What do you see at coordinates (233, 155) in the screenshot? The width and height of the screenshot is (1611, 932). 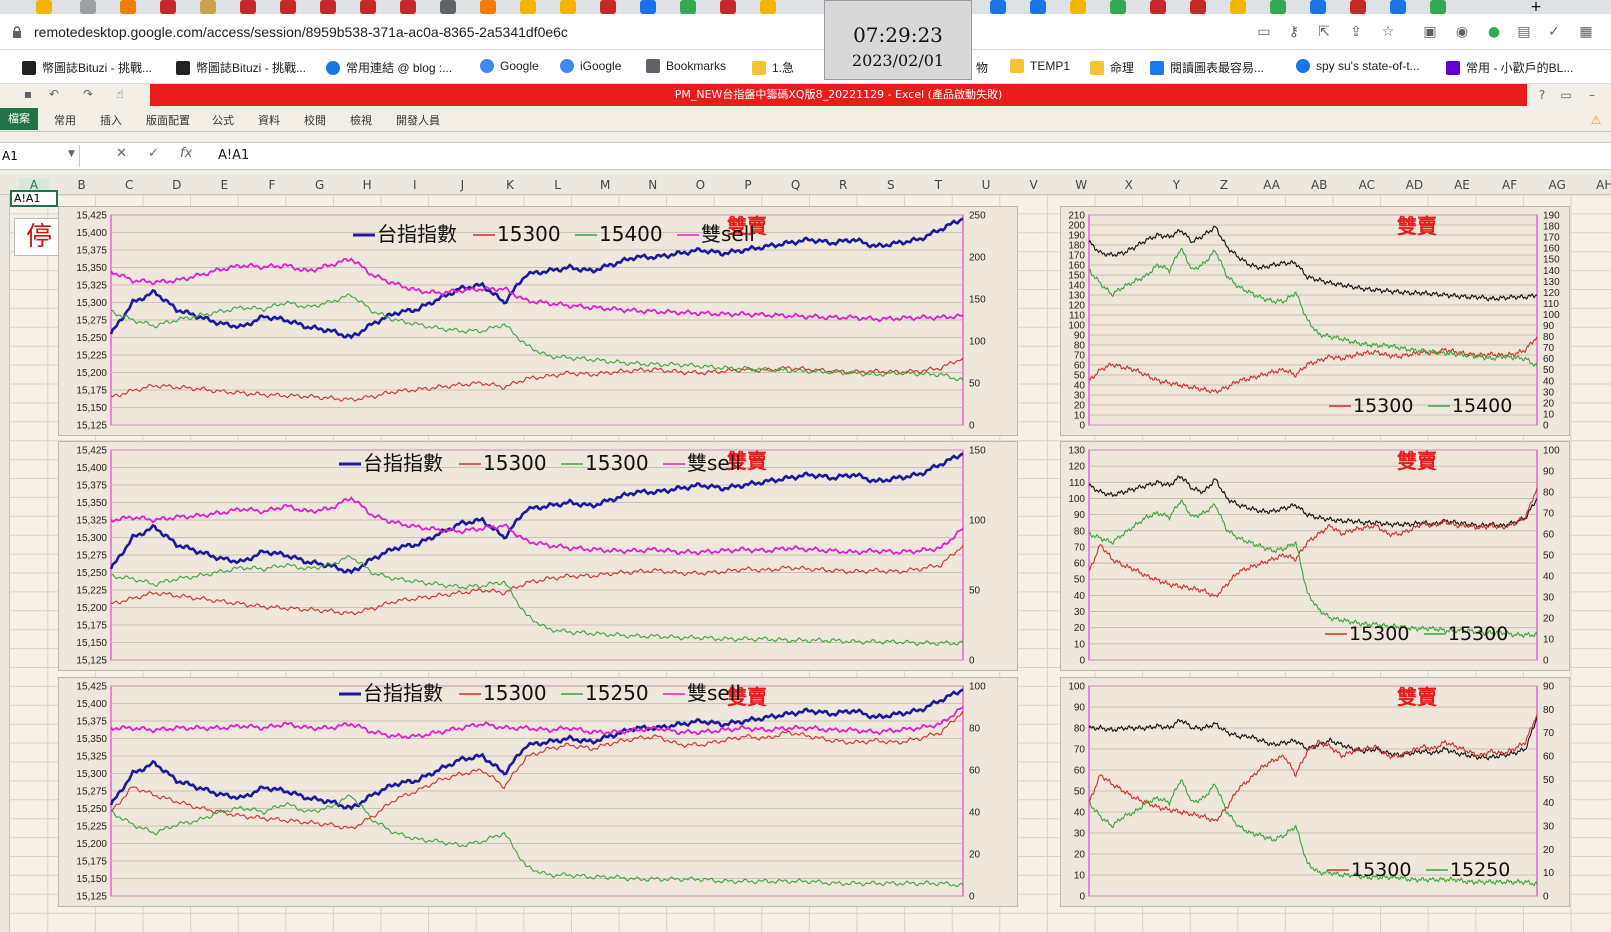 I see `formula-input: A!A1` at bounding box center [233, 155].